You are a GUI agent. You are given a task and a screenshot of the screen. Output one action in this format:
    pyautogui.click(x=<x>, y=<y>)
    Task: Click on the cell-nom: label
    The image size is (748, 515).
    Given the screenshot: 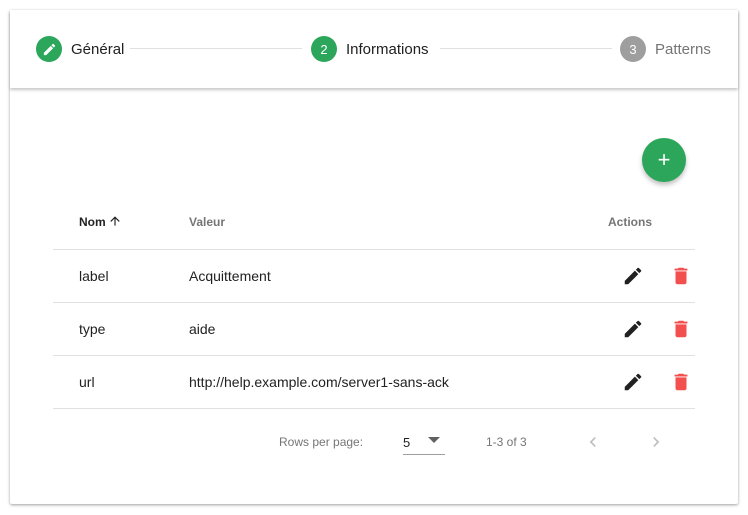 What is the action you would take?
    pyautogui.click(x=121, y=276)
    